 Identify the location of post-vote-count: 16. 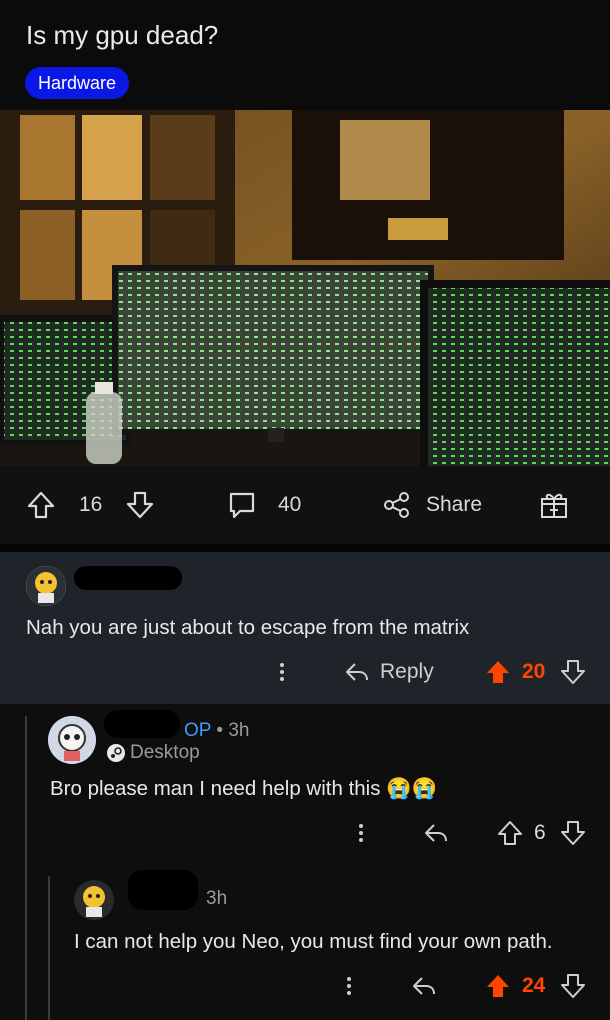
(91, 504).